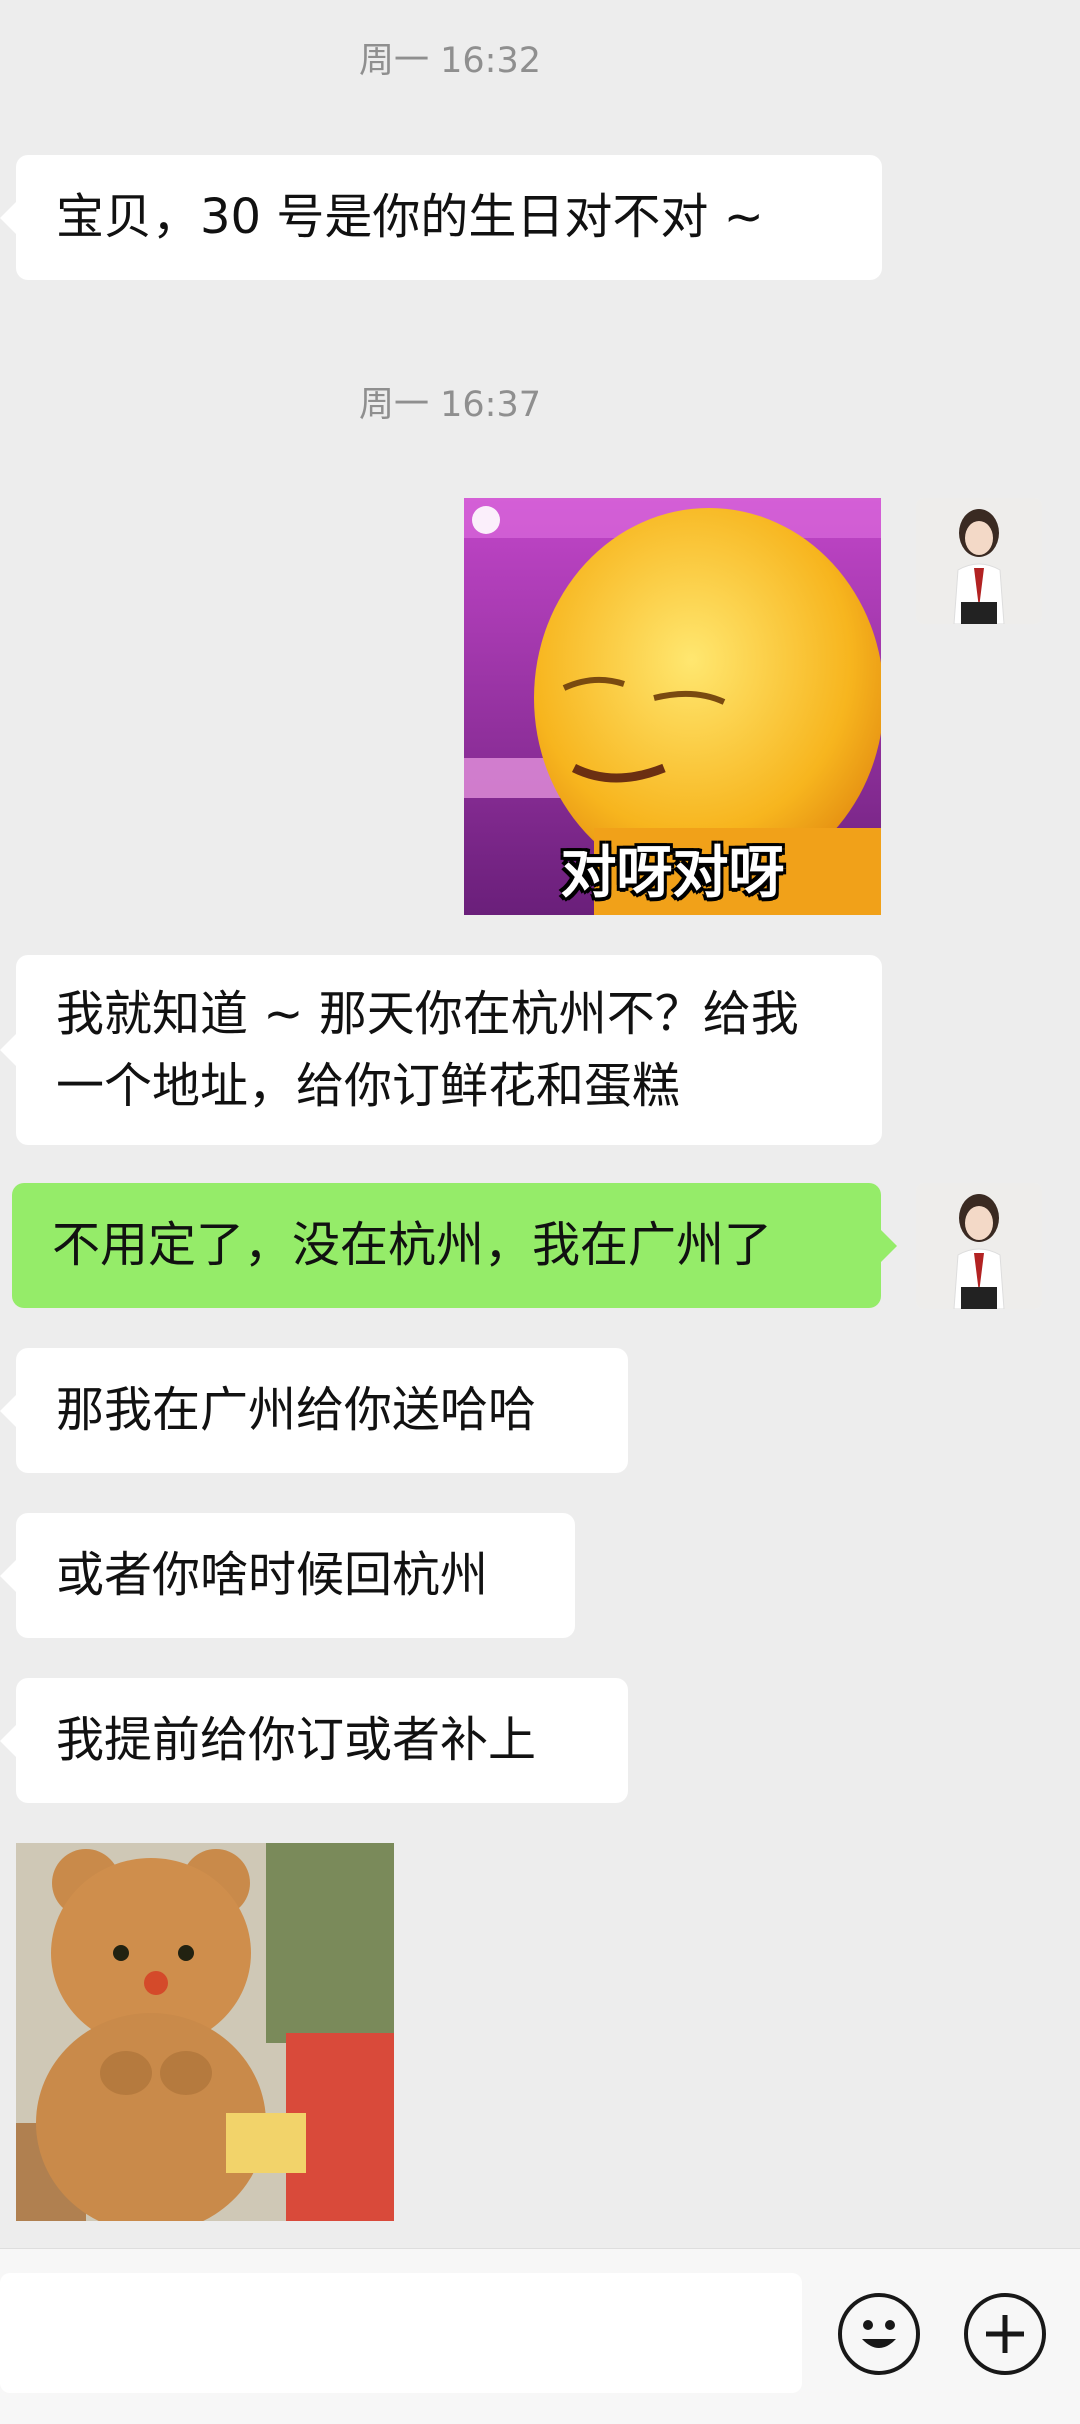  Describe the element at coordinates (427, 1014) in the screenshot. I see `message-text-line: 我就知道 ~ 那天你在杭州不？给我` at that location.